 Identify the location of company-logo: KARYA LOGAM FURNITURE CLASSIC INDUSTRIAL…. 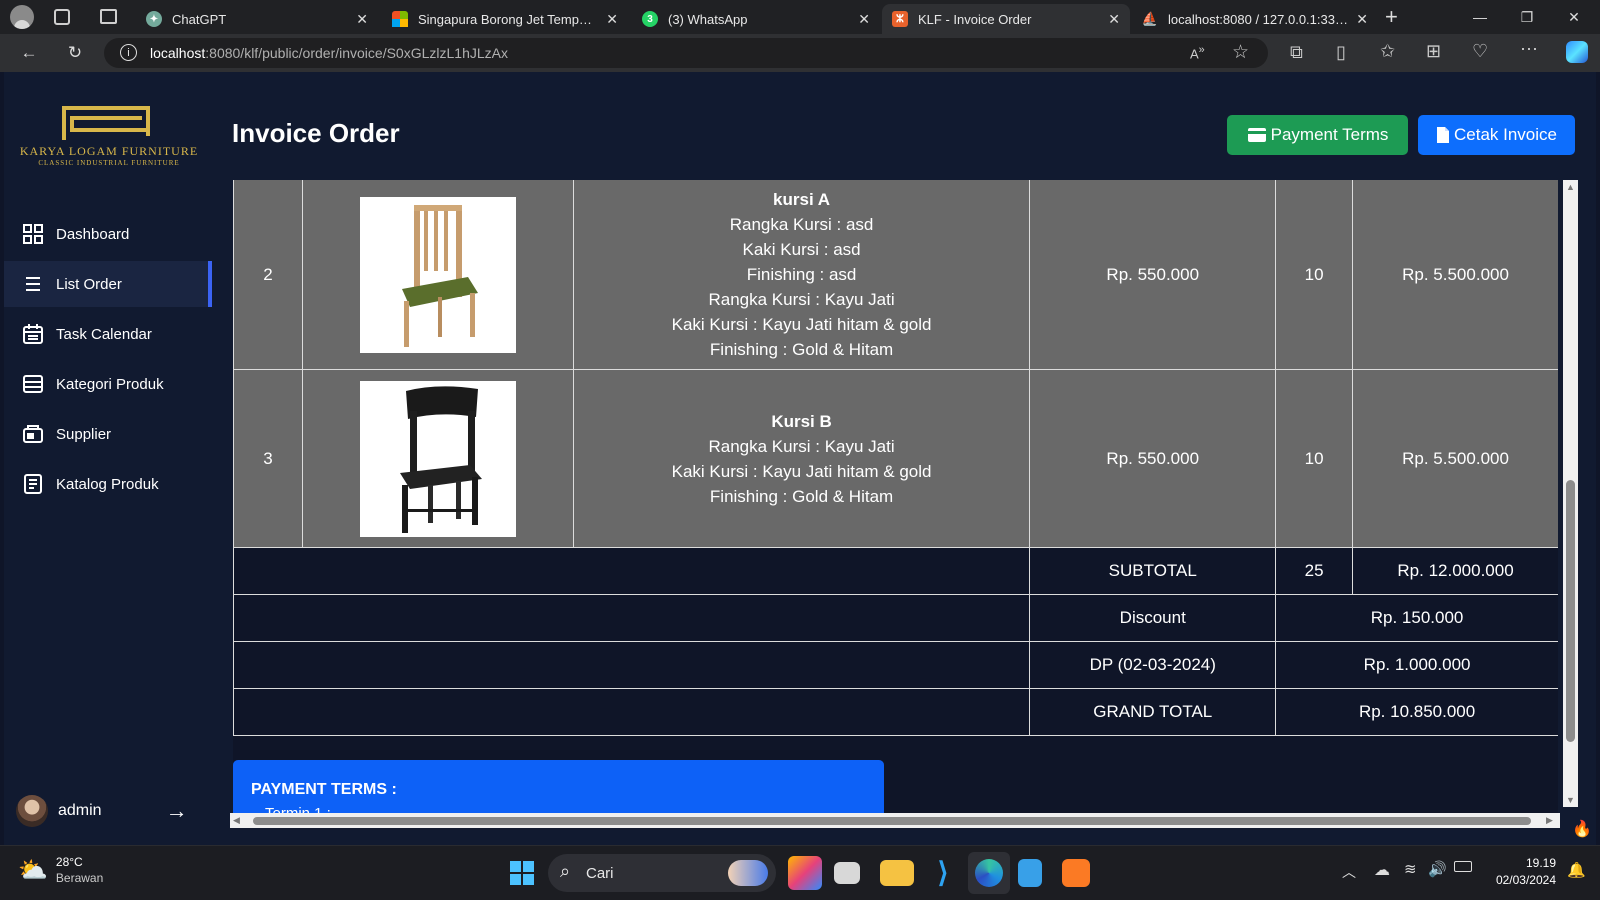
(109, 137).